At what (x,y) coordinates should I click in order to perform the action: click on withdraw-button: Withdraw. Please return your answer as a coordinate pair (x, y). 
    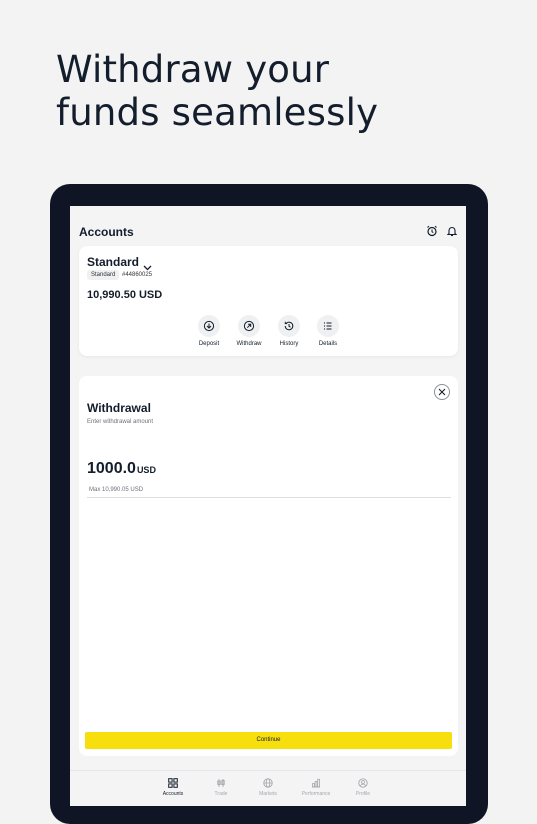
    Looking at the image, I should click on (249, 331).